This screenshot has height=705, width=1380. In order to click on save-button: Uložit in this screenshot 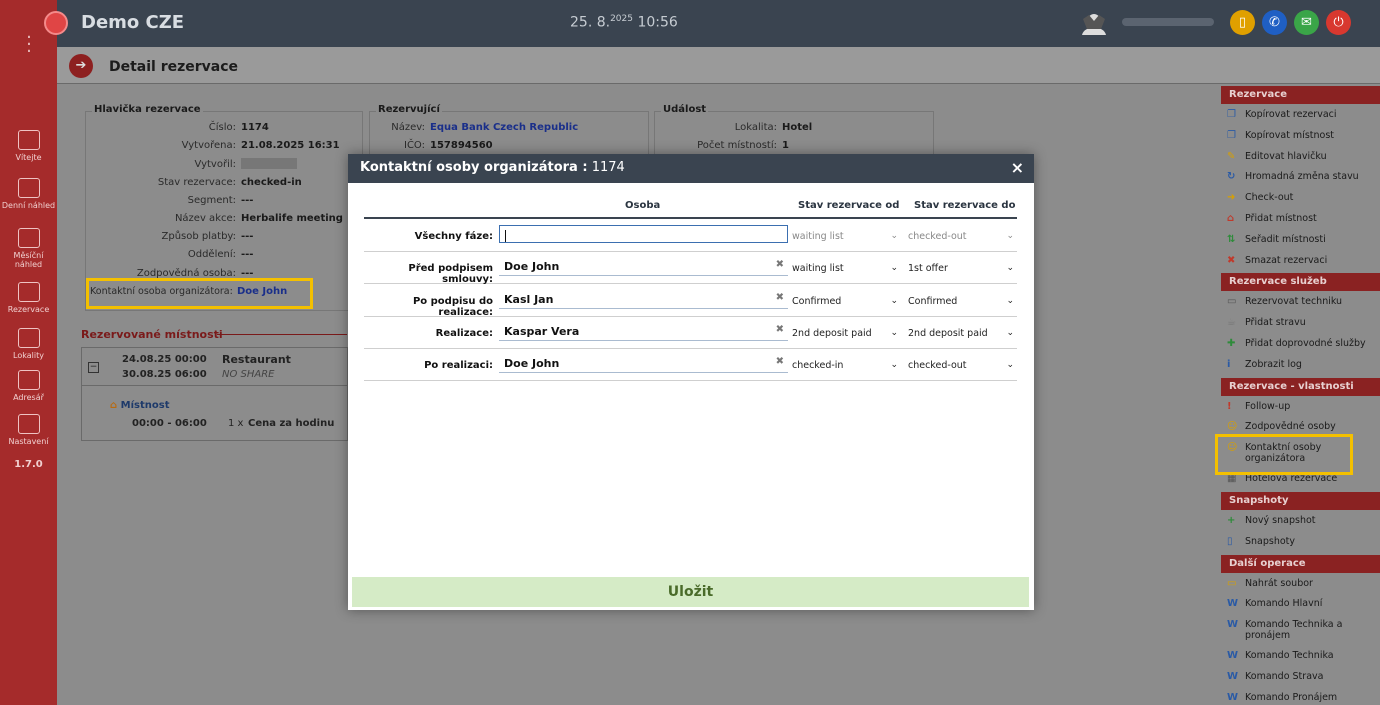, I will do `click(690, 592)`.